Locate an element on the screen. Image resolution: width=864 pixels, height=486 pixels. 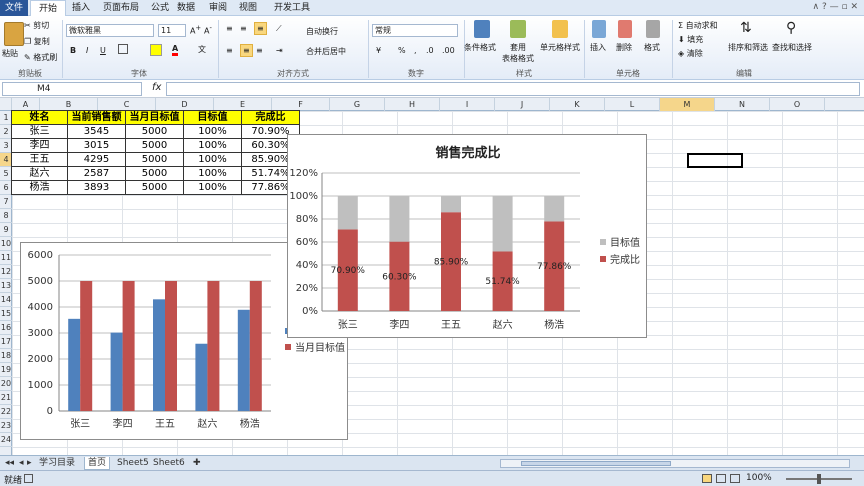
delete-button: 删除 is located at coordinates (624, 47).